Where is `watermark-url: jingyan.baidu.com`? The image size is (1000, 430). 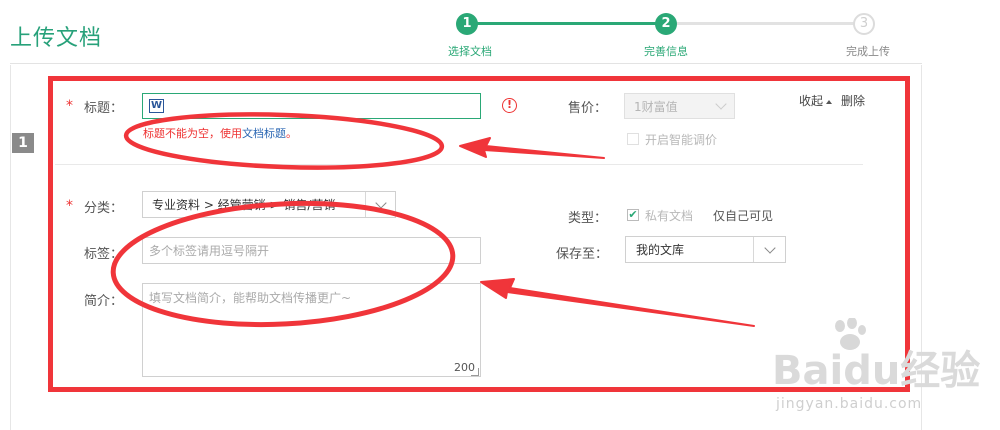 watermark-url: jingyan.baidu.com is located at coordinates (849, 404).